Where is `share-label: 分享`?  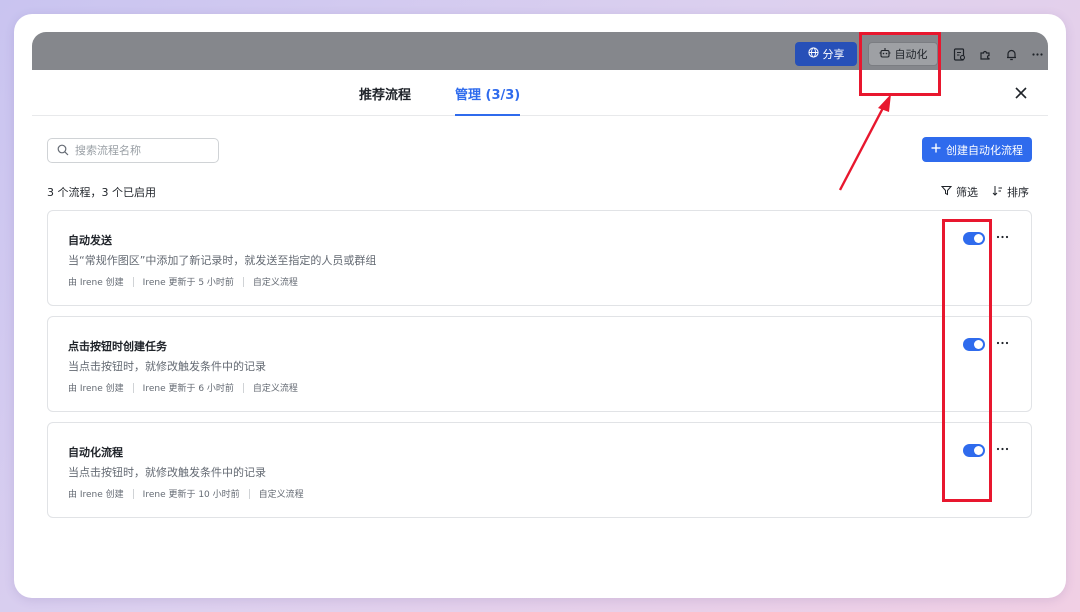
share-label: 分享 is located at coordinates (833, 54).